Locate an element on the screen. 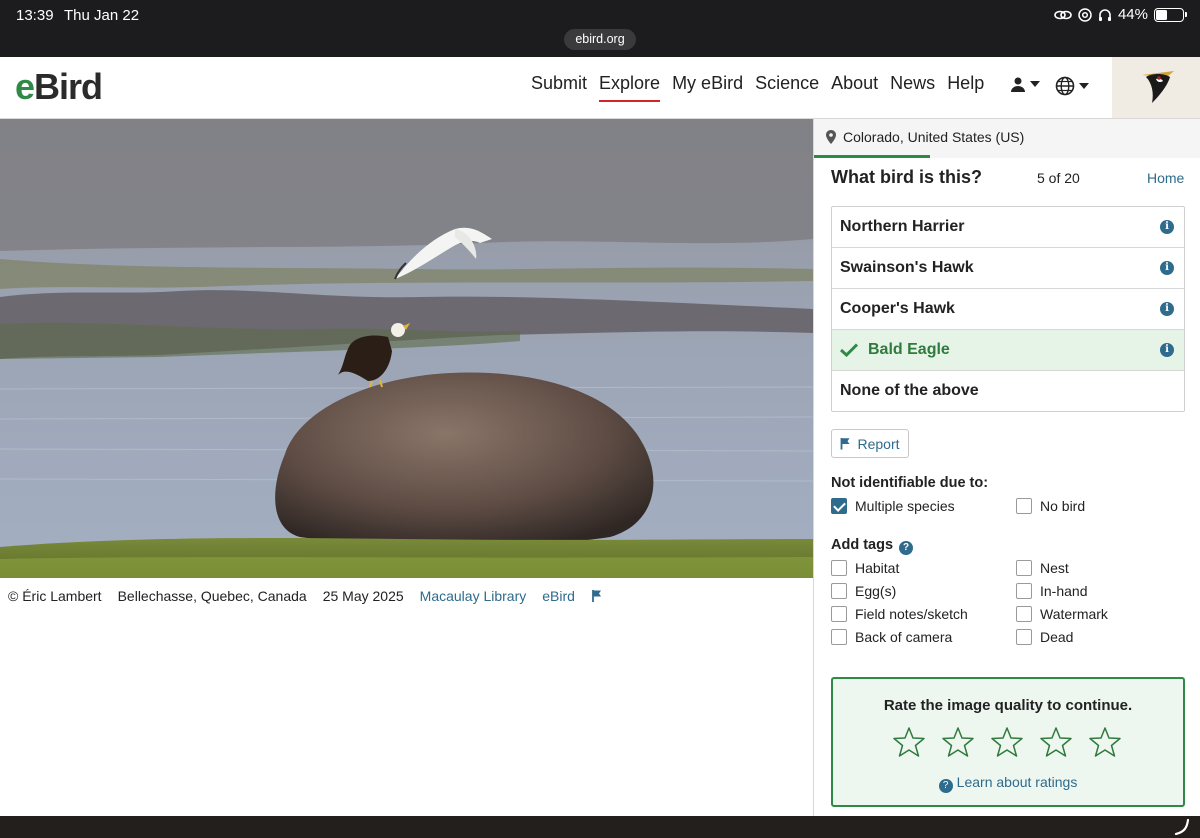 The height and width of the screenshot is (838, 1200). report-button: Report is located at coordinates (870, 443).